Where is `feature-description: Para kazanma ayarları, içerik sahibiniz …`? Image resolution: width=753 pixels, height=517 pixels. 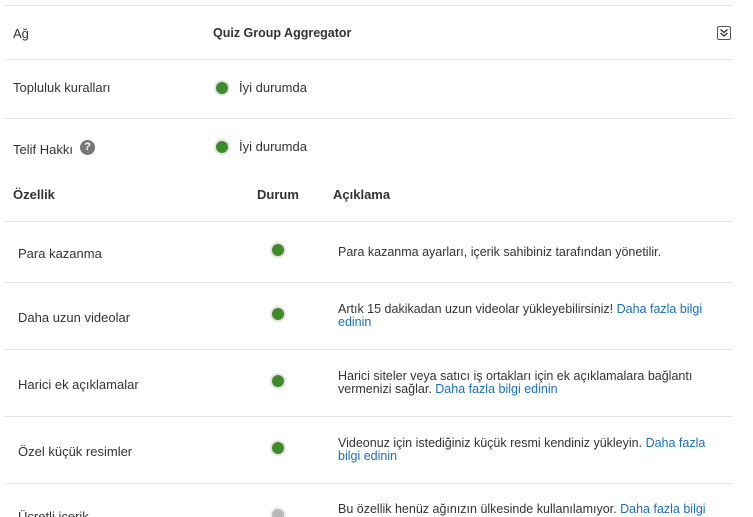
feature-description: Para kazanma ayarları, içerik sahibiniz … is located at coordinates (530, 252).